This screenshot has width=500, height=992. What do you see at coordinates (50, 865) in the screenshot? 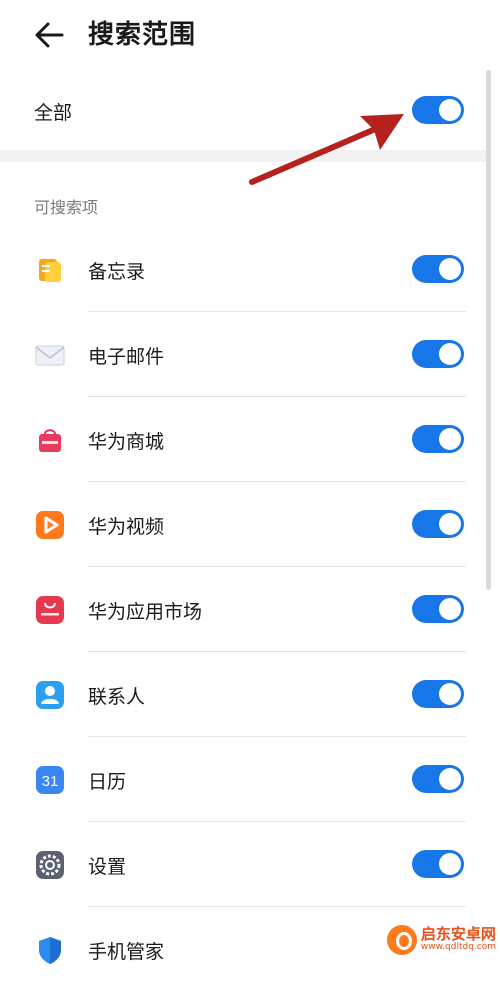
I see `settings-icon` at bounding box center [50, 865].